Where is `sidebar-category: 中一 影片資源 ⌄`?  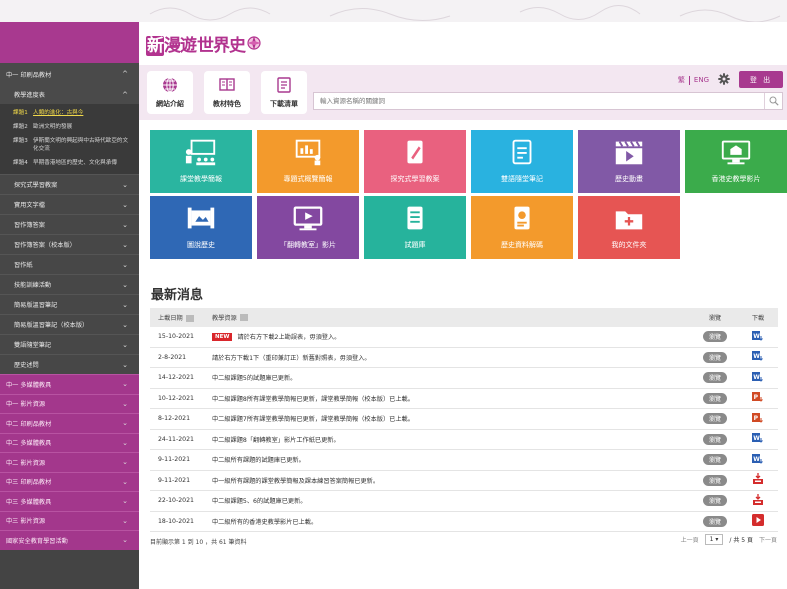 sidebar-category: 中一 影片資源 ⌄ is located at coordinates (69, 403).